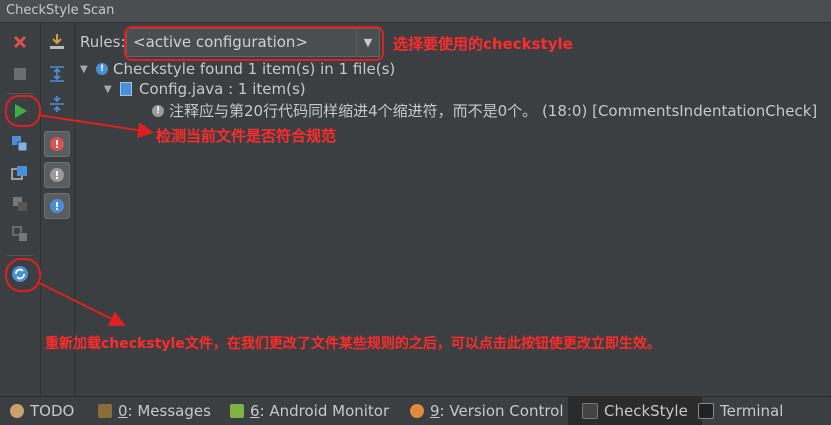 This screenshot has height=425, width=831. Describe the element at coordinates (154, 411) in the screenshot. I see `tab-messages: 0: Messages` at that location.